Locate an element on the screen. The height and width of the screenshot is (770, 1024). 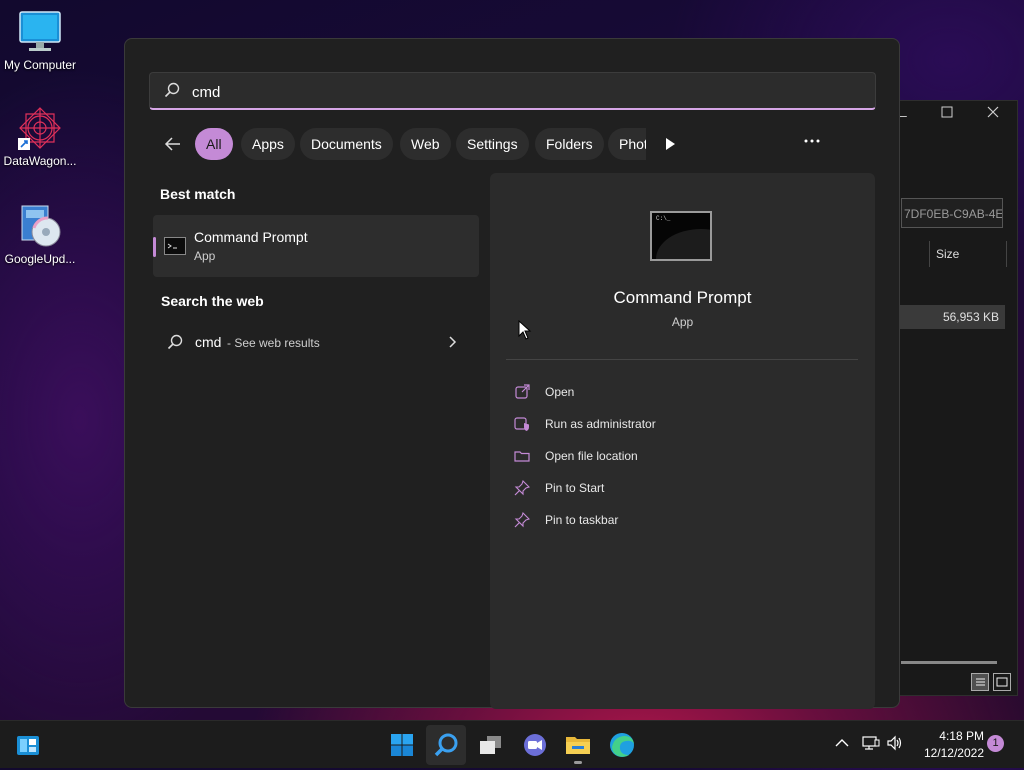
preview-app-name: Command Prompt is located at coordinates (682, 297).